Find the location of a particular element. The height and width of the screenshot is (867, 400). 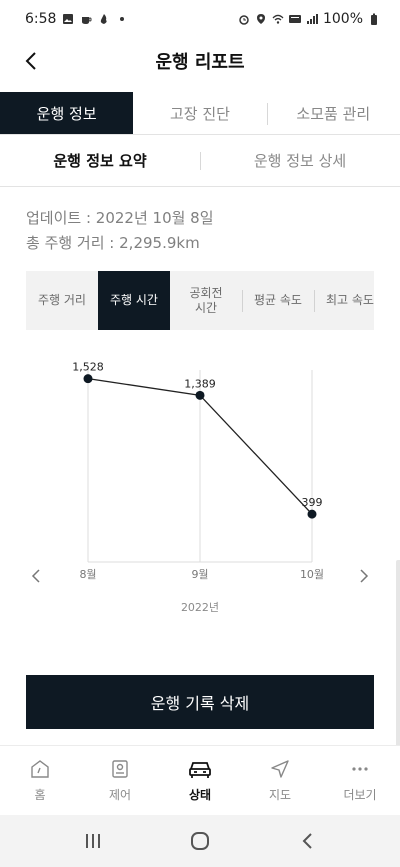

nav-status: 상태 is located at coordinates (200, 780).